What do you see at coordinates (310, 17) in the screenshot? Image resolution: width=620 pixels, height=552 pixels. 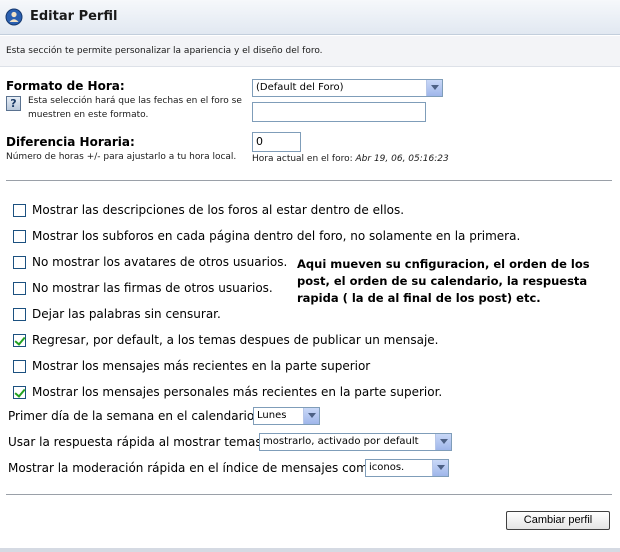 I see `title-bar: Editar Perfil` at bounding box center [310, 17].